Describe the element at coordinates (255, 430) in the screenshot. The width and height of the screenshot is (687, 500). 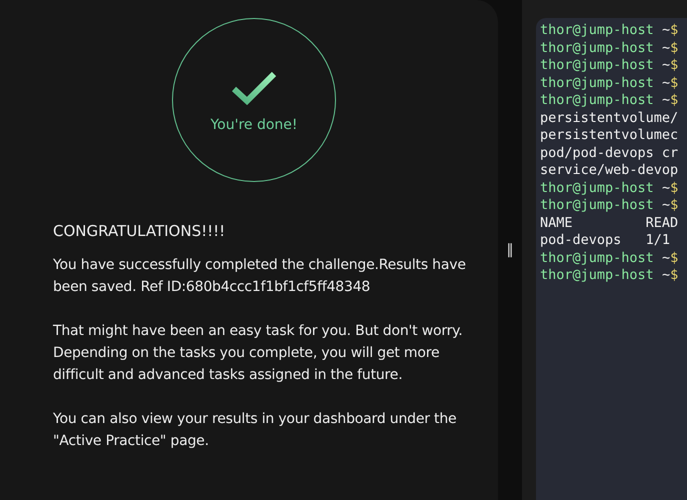
I see `message-paragraph: You can also view your results in your dashboard under the "Active Practice" page.` at that location.